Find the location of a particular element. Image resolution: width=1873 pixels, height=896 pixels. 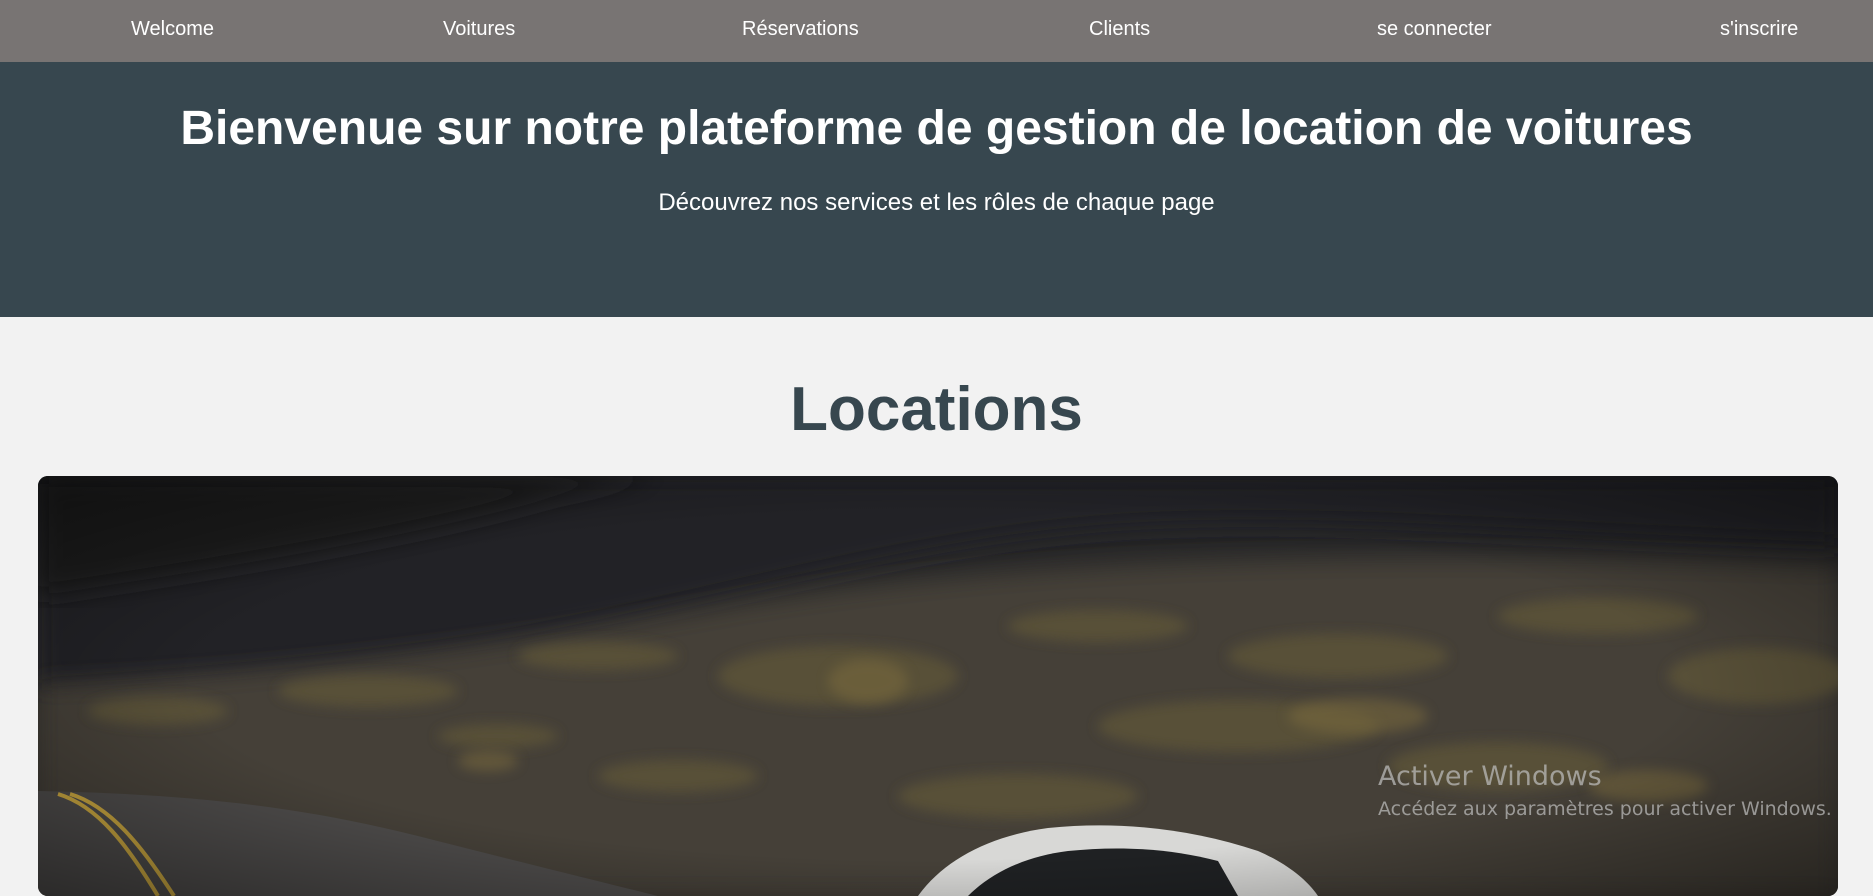

nav-link-reservations: Réservations is located at coordinates (800, 29).